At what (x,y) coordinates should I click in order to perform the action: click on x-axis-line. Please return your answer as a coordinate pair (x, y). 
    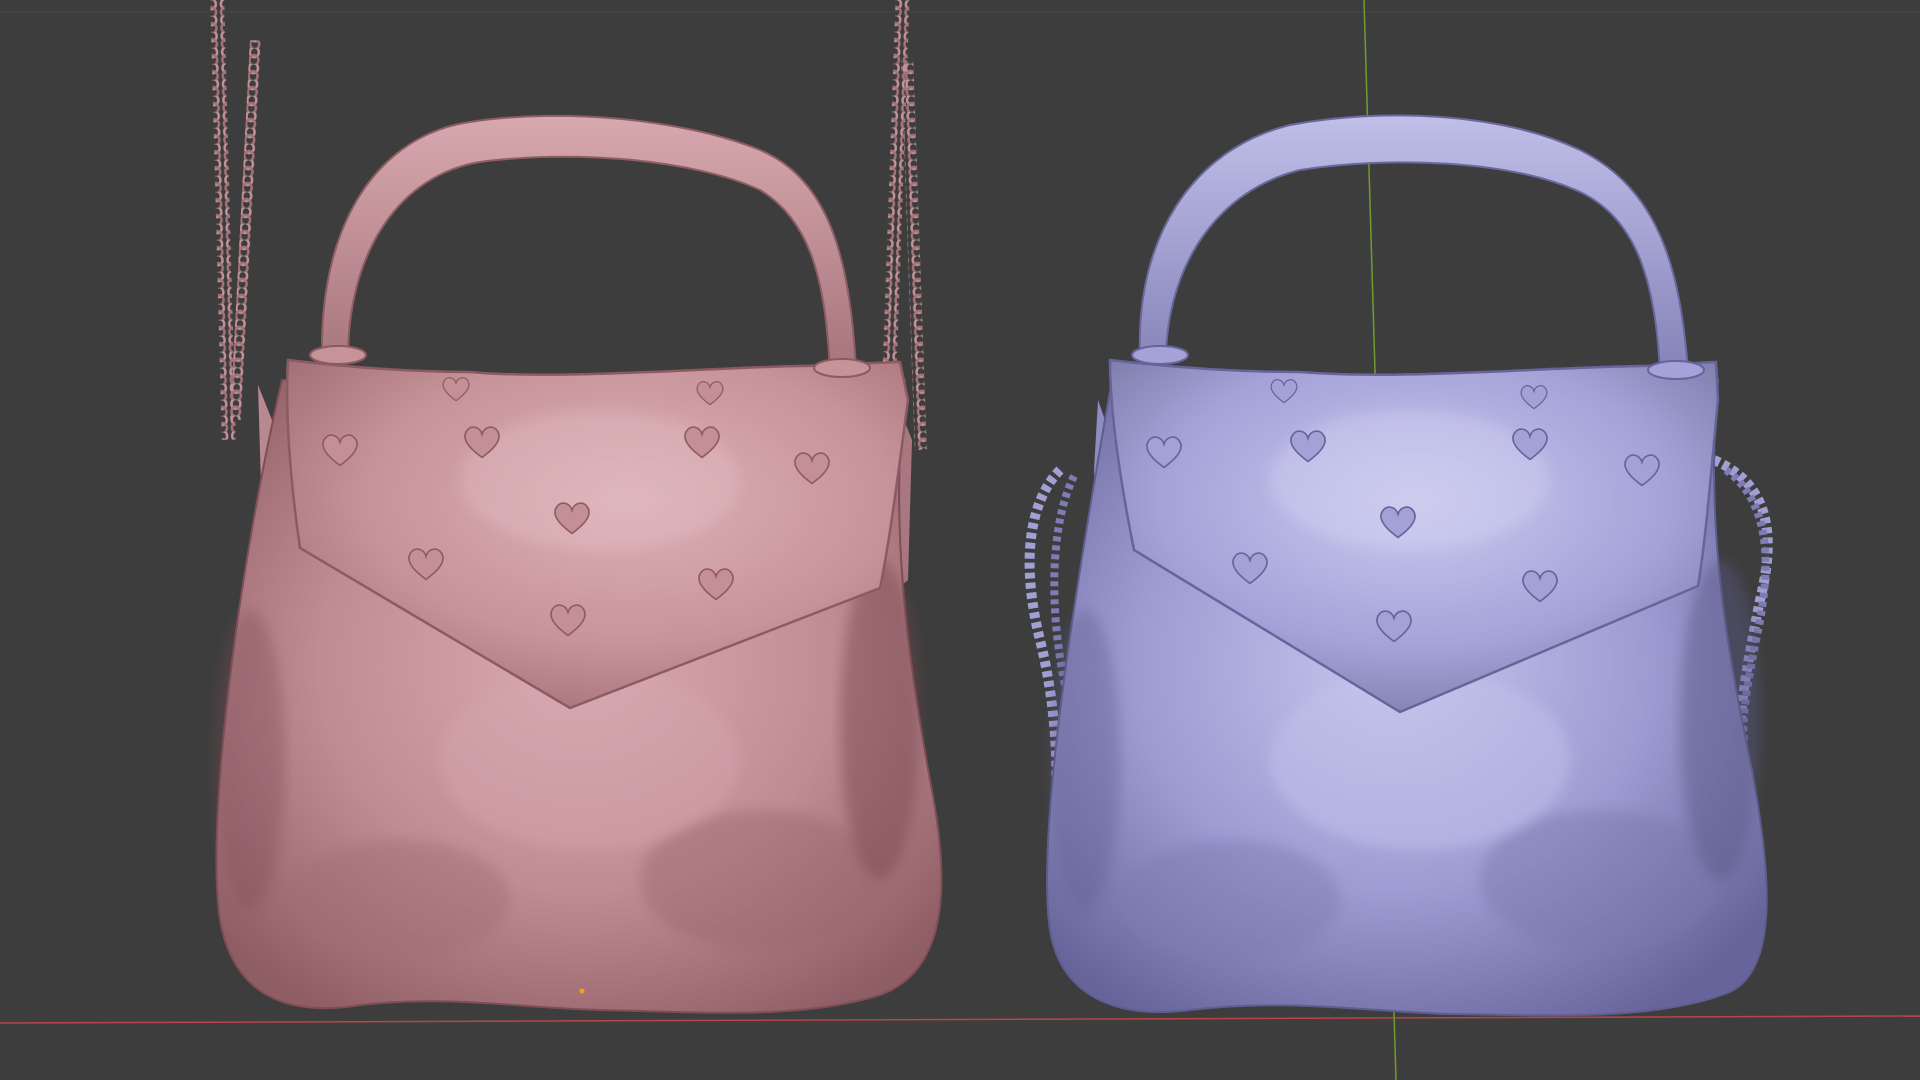
    Looking at the image, I should click on (960, 1019).